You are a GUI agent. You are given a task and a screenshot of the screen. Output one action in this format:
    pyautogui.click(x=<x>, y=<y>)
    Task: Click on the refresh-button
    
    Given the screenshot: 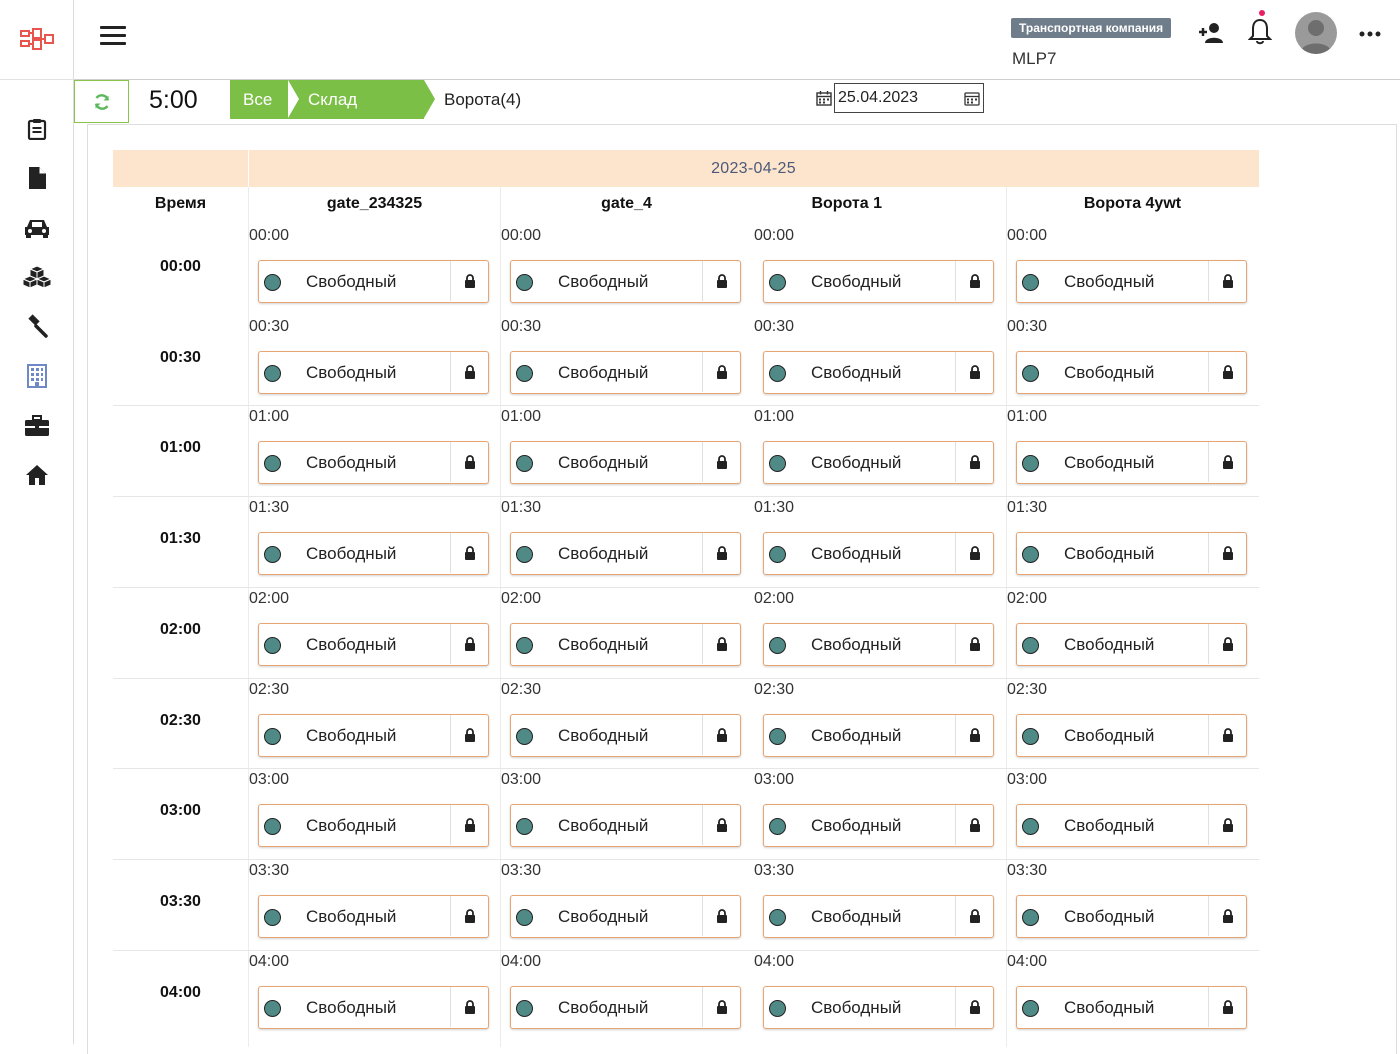 What is the action you would take?
    pyautogui.click(x=101, y=101)
    